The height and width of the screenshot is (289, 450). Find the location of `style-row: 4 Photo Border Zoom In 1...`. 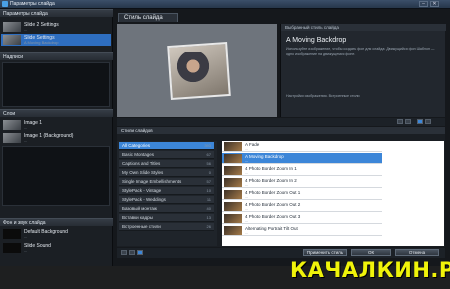

style-row: 4 Photo Border Zoom In 1... is located at coordinates (302, 170).